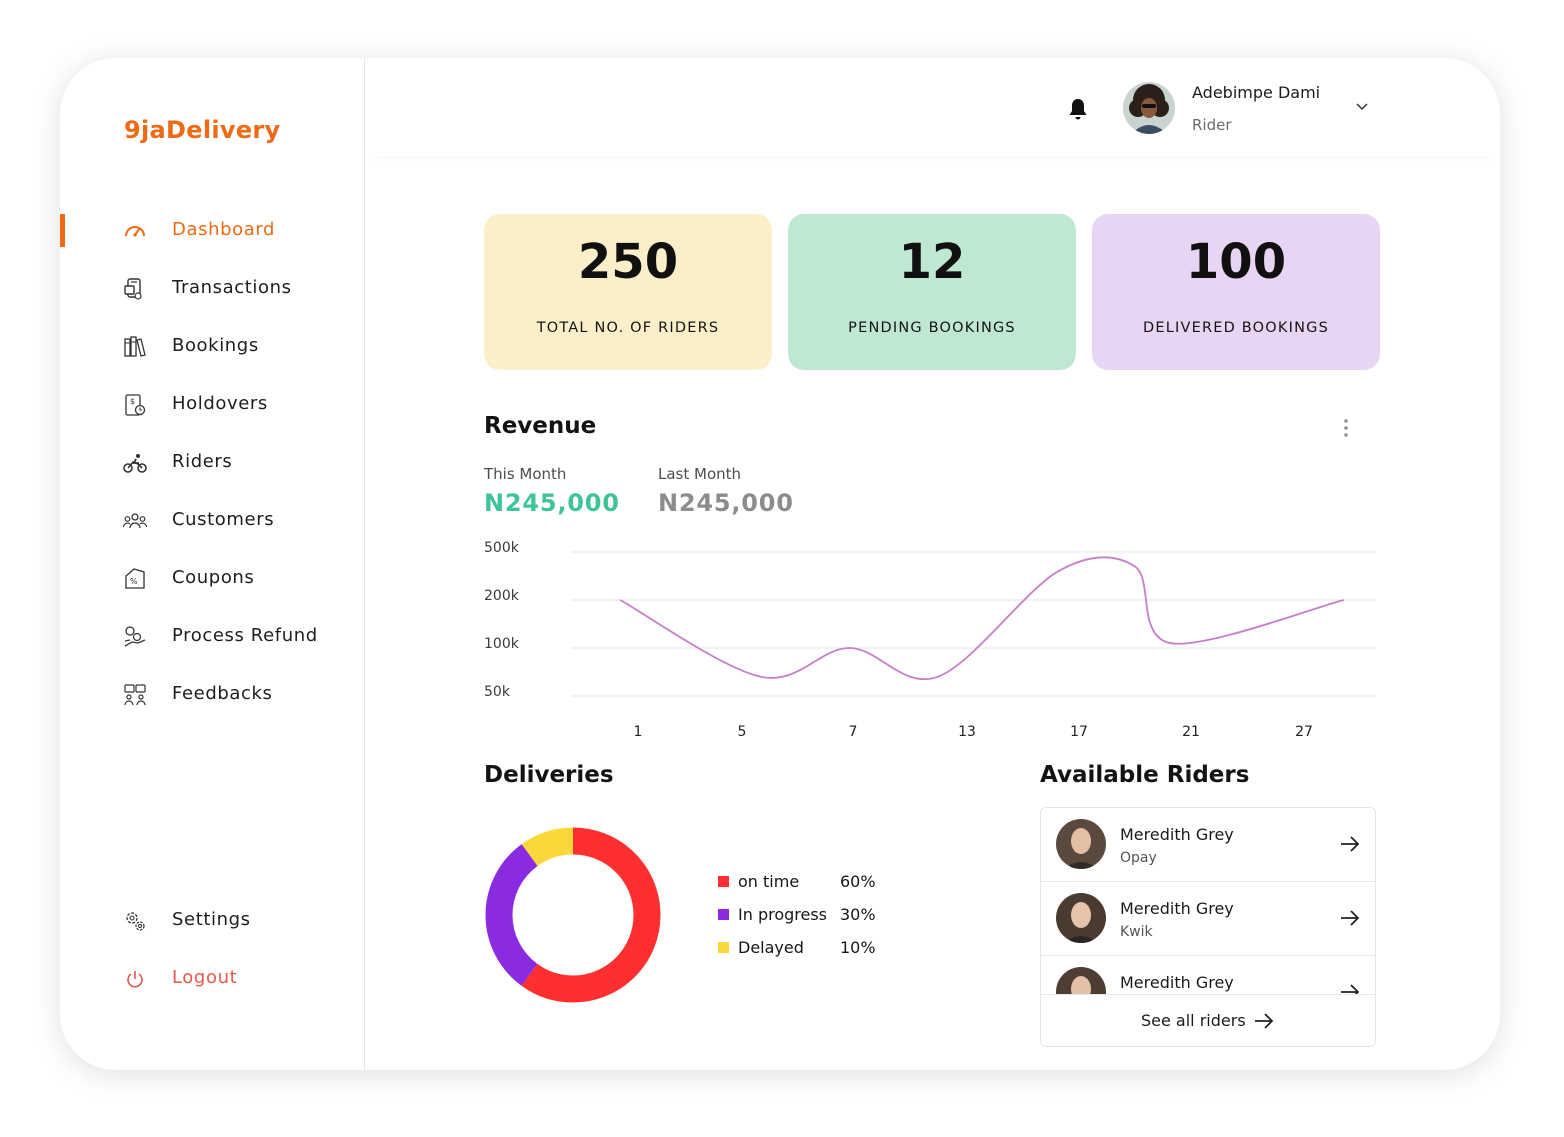 The width and height of the screenshot is (1564, 1137). Describe the element at coordinates (222, 693) in the screenshot. I see `sidebar-item-label: Feedbacks` at that location.